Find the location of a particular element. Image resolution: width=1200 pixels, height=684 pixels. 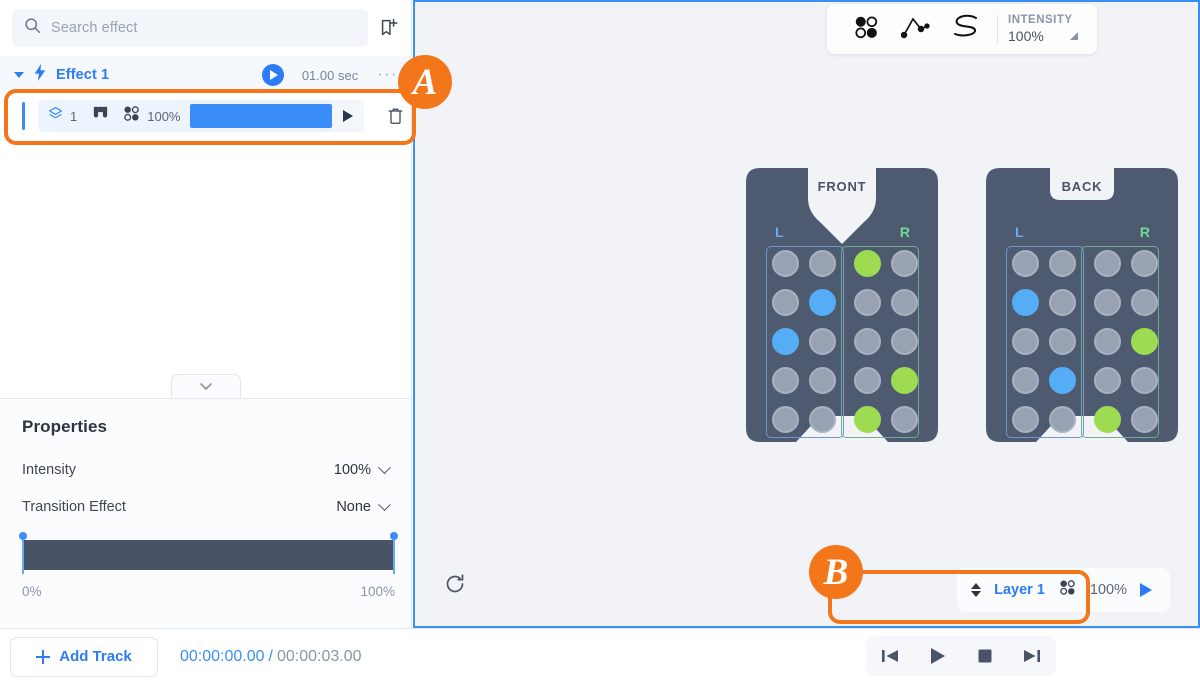

track-pill: 1 100% is located at coordinates (201, 116).